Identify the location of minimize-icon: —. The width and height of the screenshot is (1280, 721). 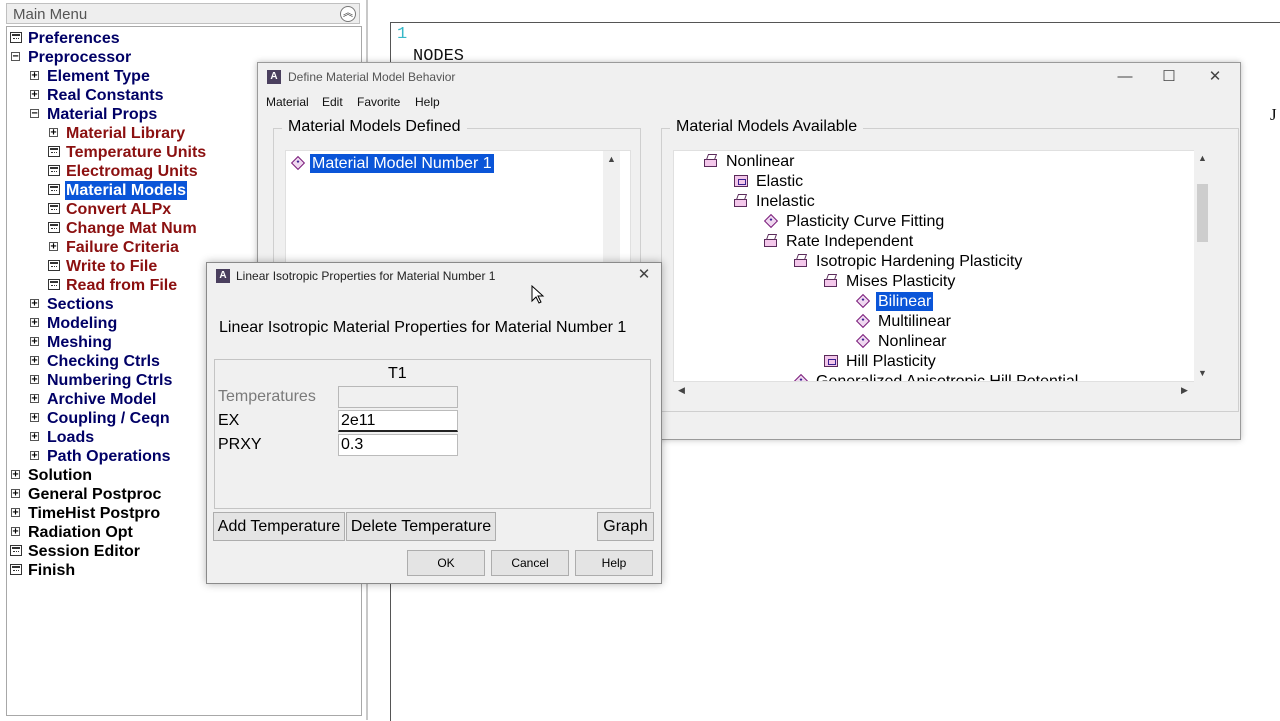
(1125, 77).